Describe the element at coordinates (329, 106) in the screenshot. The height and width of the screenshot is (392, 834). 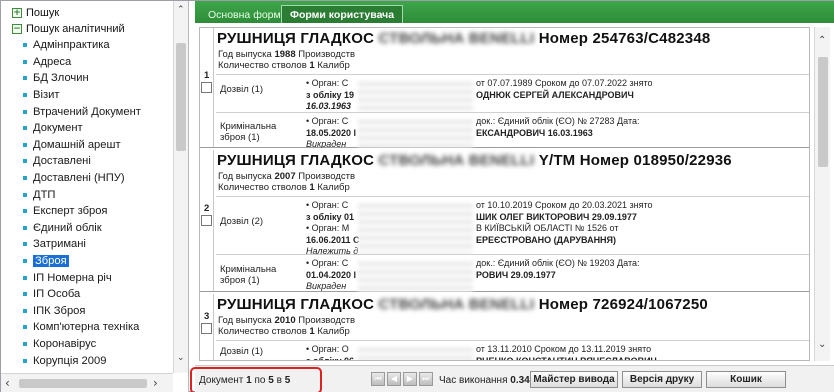
I see `sub-line: 16.03.1963` at that location.